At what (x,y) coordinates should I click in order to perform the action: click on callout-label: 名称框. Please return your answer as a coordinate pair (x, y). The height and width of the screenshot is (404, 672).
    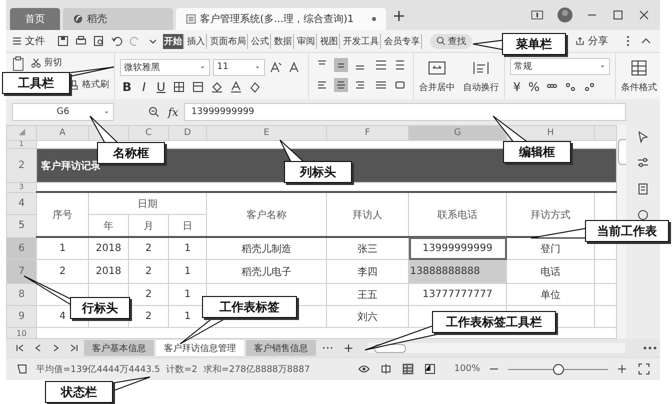
    Looking at the image, I should click on (131, 153).